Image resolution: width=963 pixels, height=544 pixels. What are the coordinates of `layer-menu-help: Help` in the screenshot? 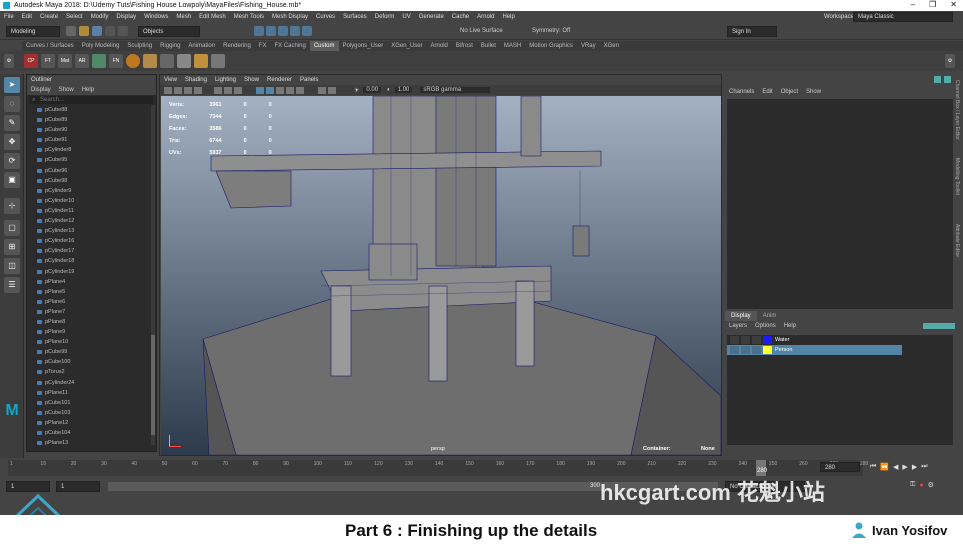 It's located at (790, 326).